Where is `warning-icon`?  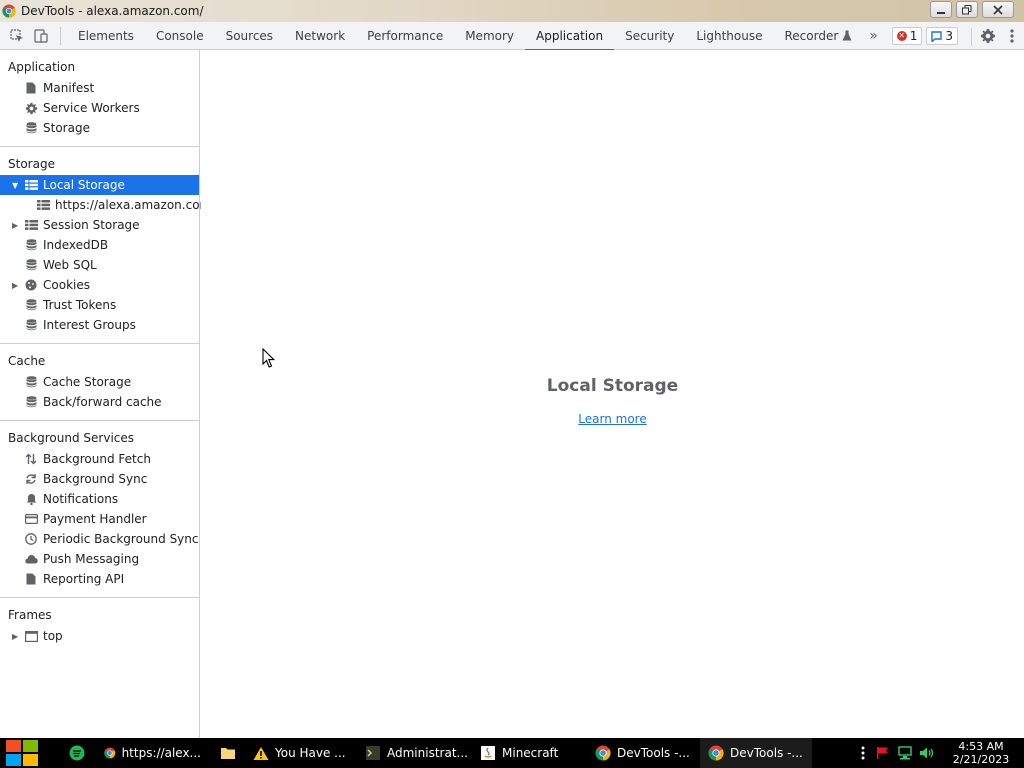 warning-icon is located at coordinates (261, 753).